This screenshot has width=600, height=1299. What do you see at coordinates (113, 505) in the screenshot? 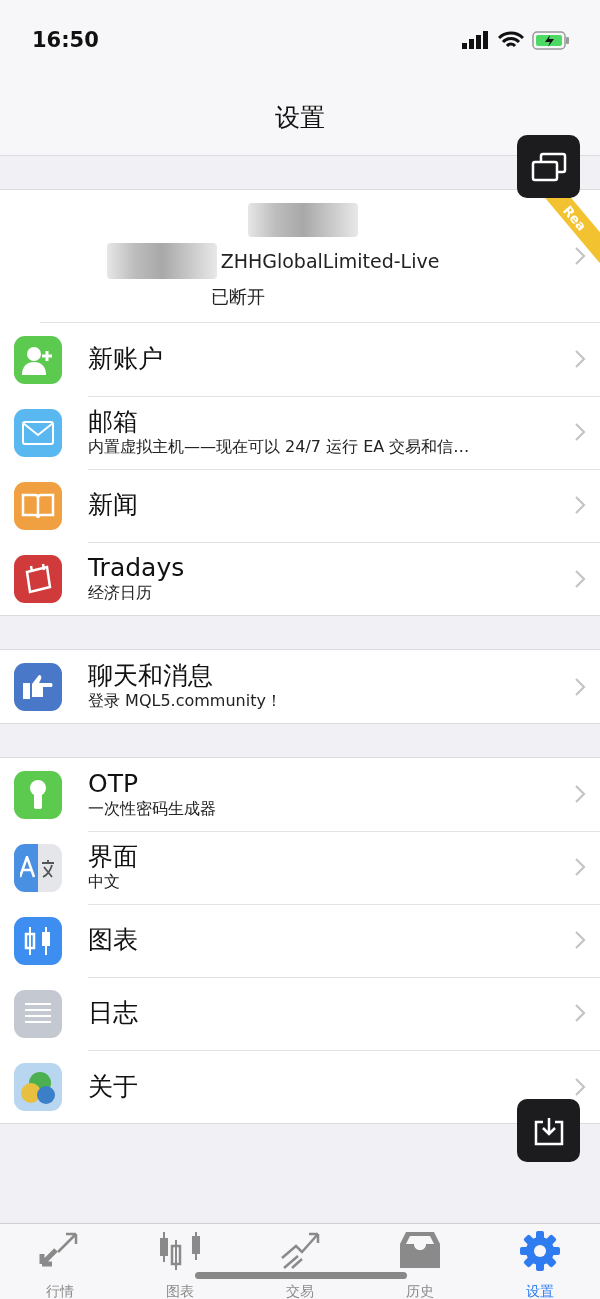
I see `row-title: 新闻` at bounding box center [113, 505].